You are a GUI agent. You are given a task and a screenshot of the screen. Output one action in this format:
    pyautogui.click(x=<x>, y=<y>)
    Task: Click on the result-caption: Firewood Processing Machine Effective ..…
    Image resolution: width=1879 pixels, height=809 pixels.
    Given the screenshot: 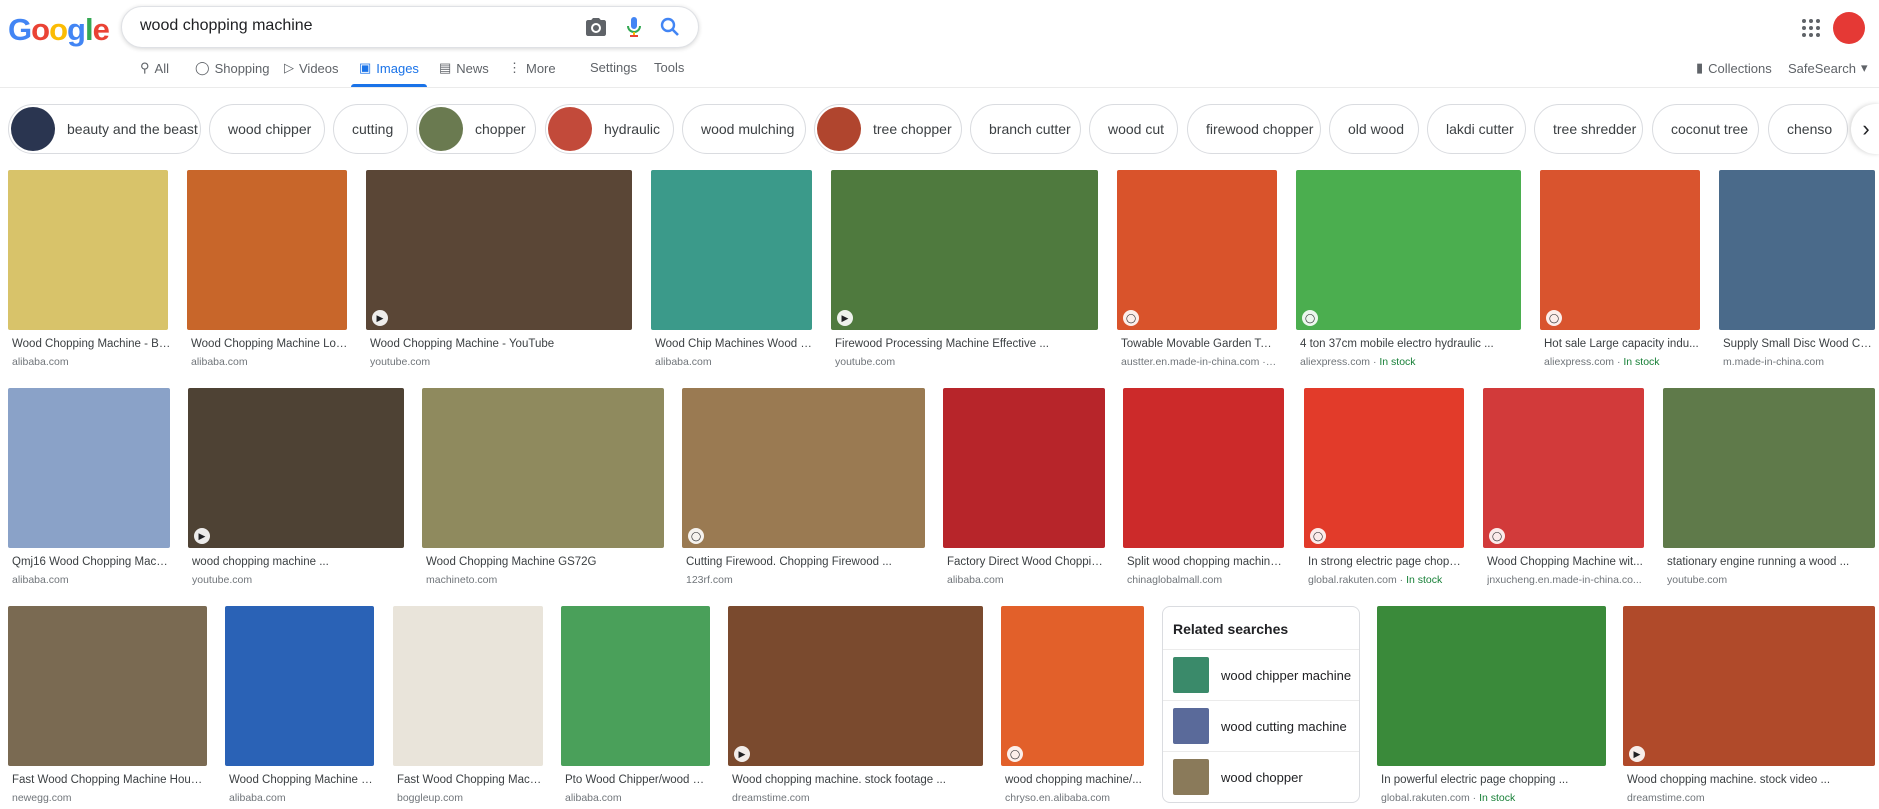 What is the action you would take?
    pyautogui.click(x=966, y=344)
    